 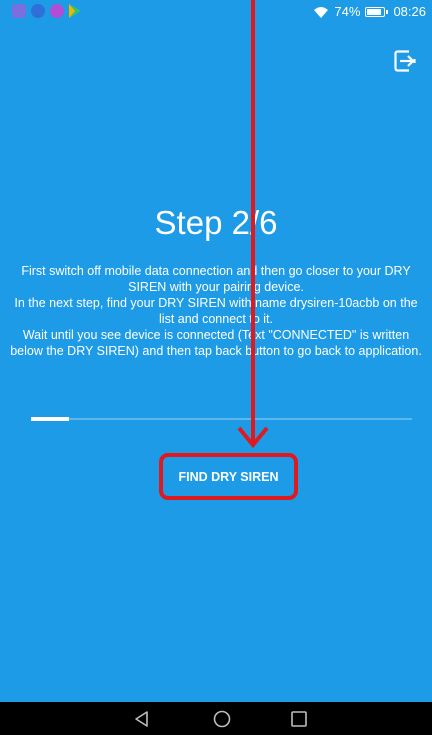 I want to click on progress-fill, so click(x=50, y=419).